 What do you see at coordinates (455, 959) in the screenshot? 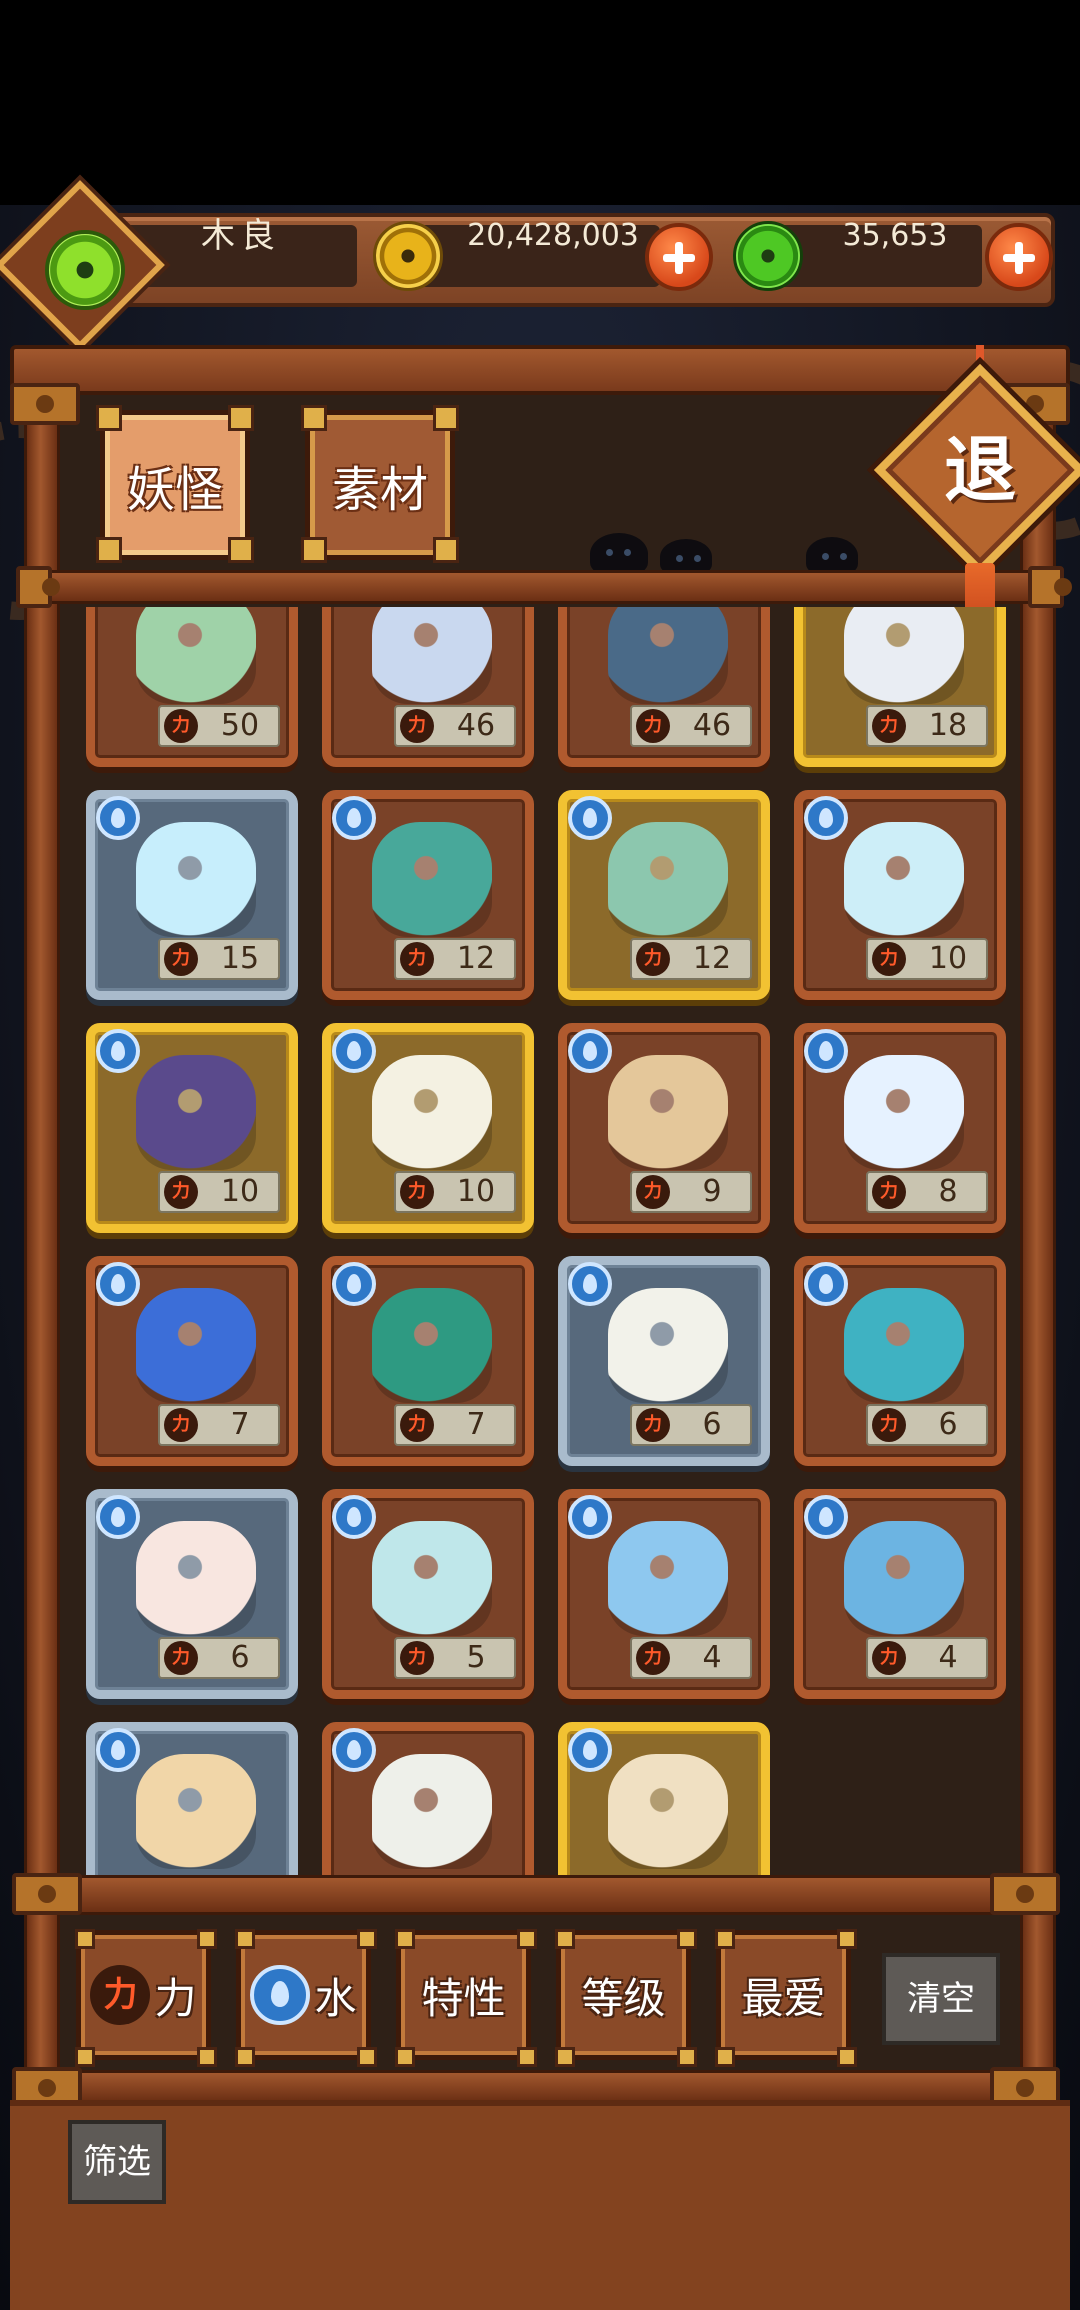
I see `power-stat: 力 12` at bounding box center [455, 959].